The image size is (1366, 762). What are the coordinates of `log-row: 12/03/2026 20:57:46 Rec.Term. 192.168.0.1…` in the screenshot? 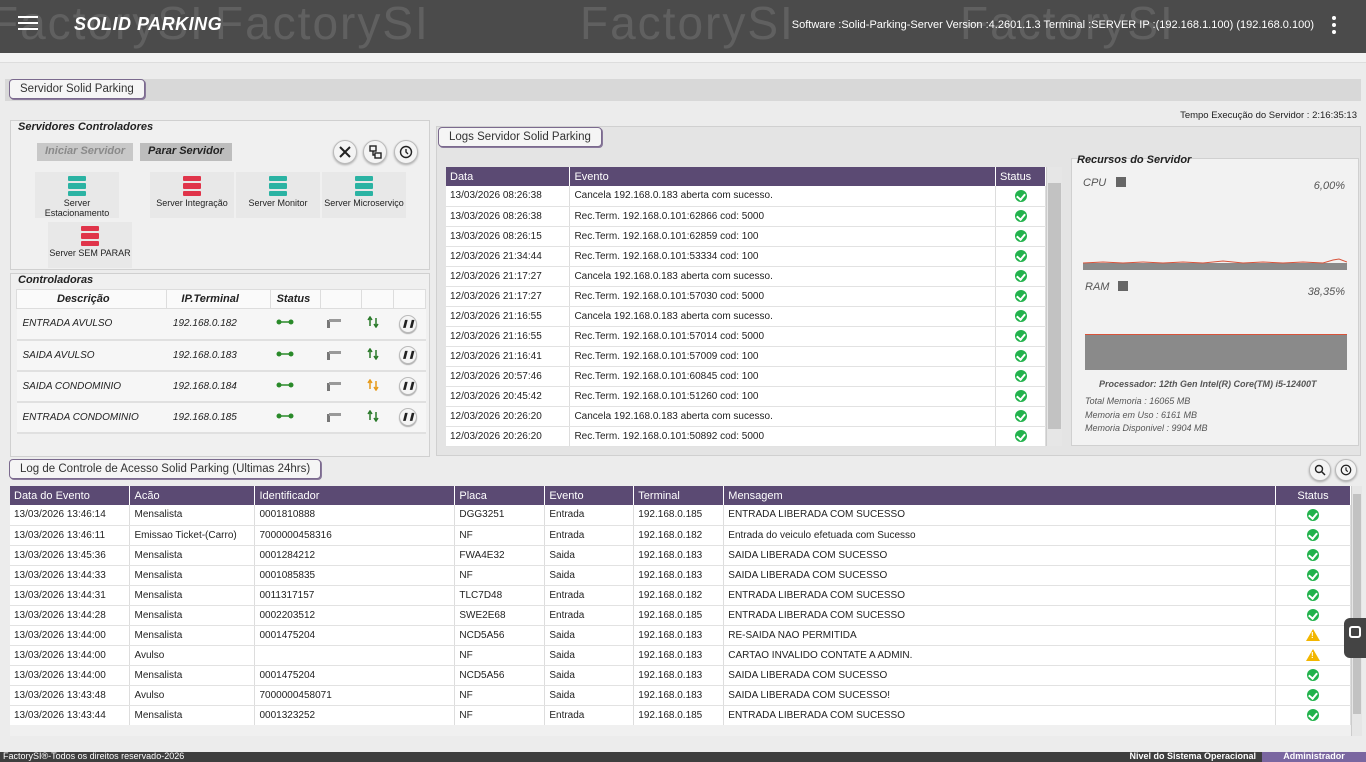 It's located at (746, 376).